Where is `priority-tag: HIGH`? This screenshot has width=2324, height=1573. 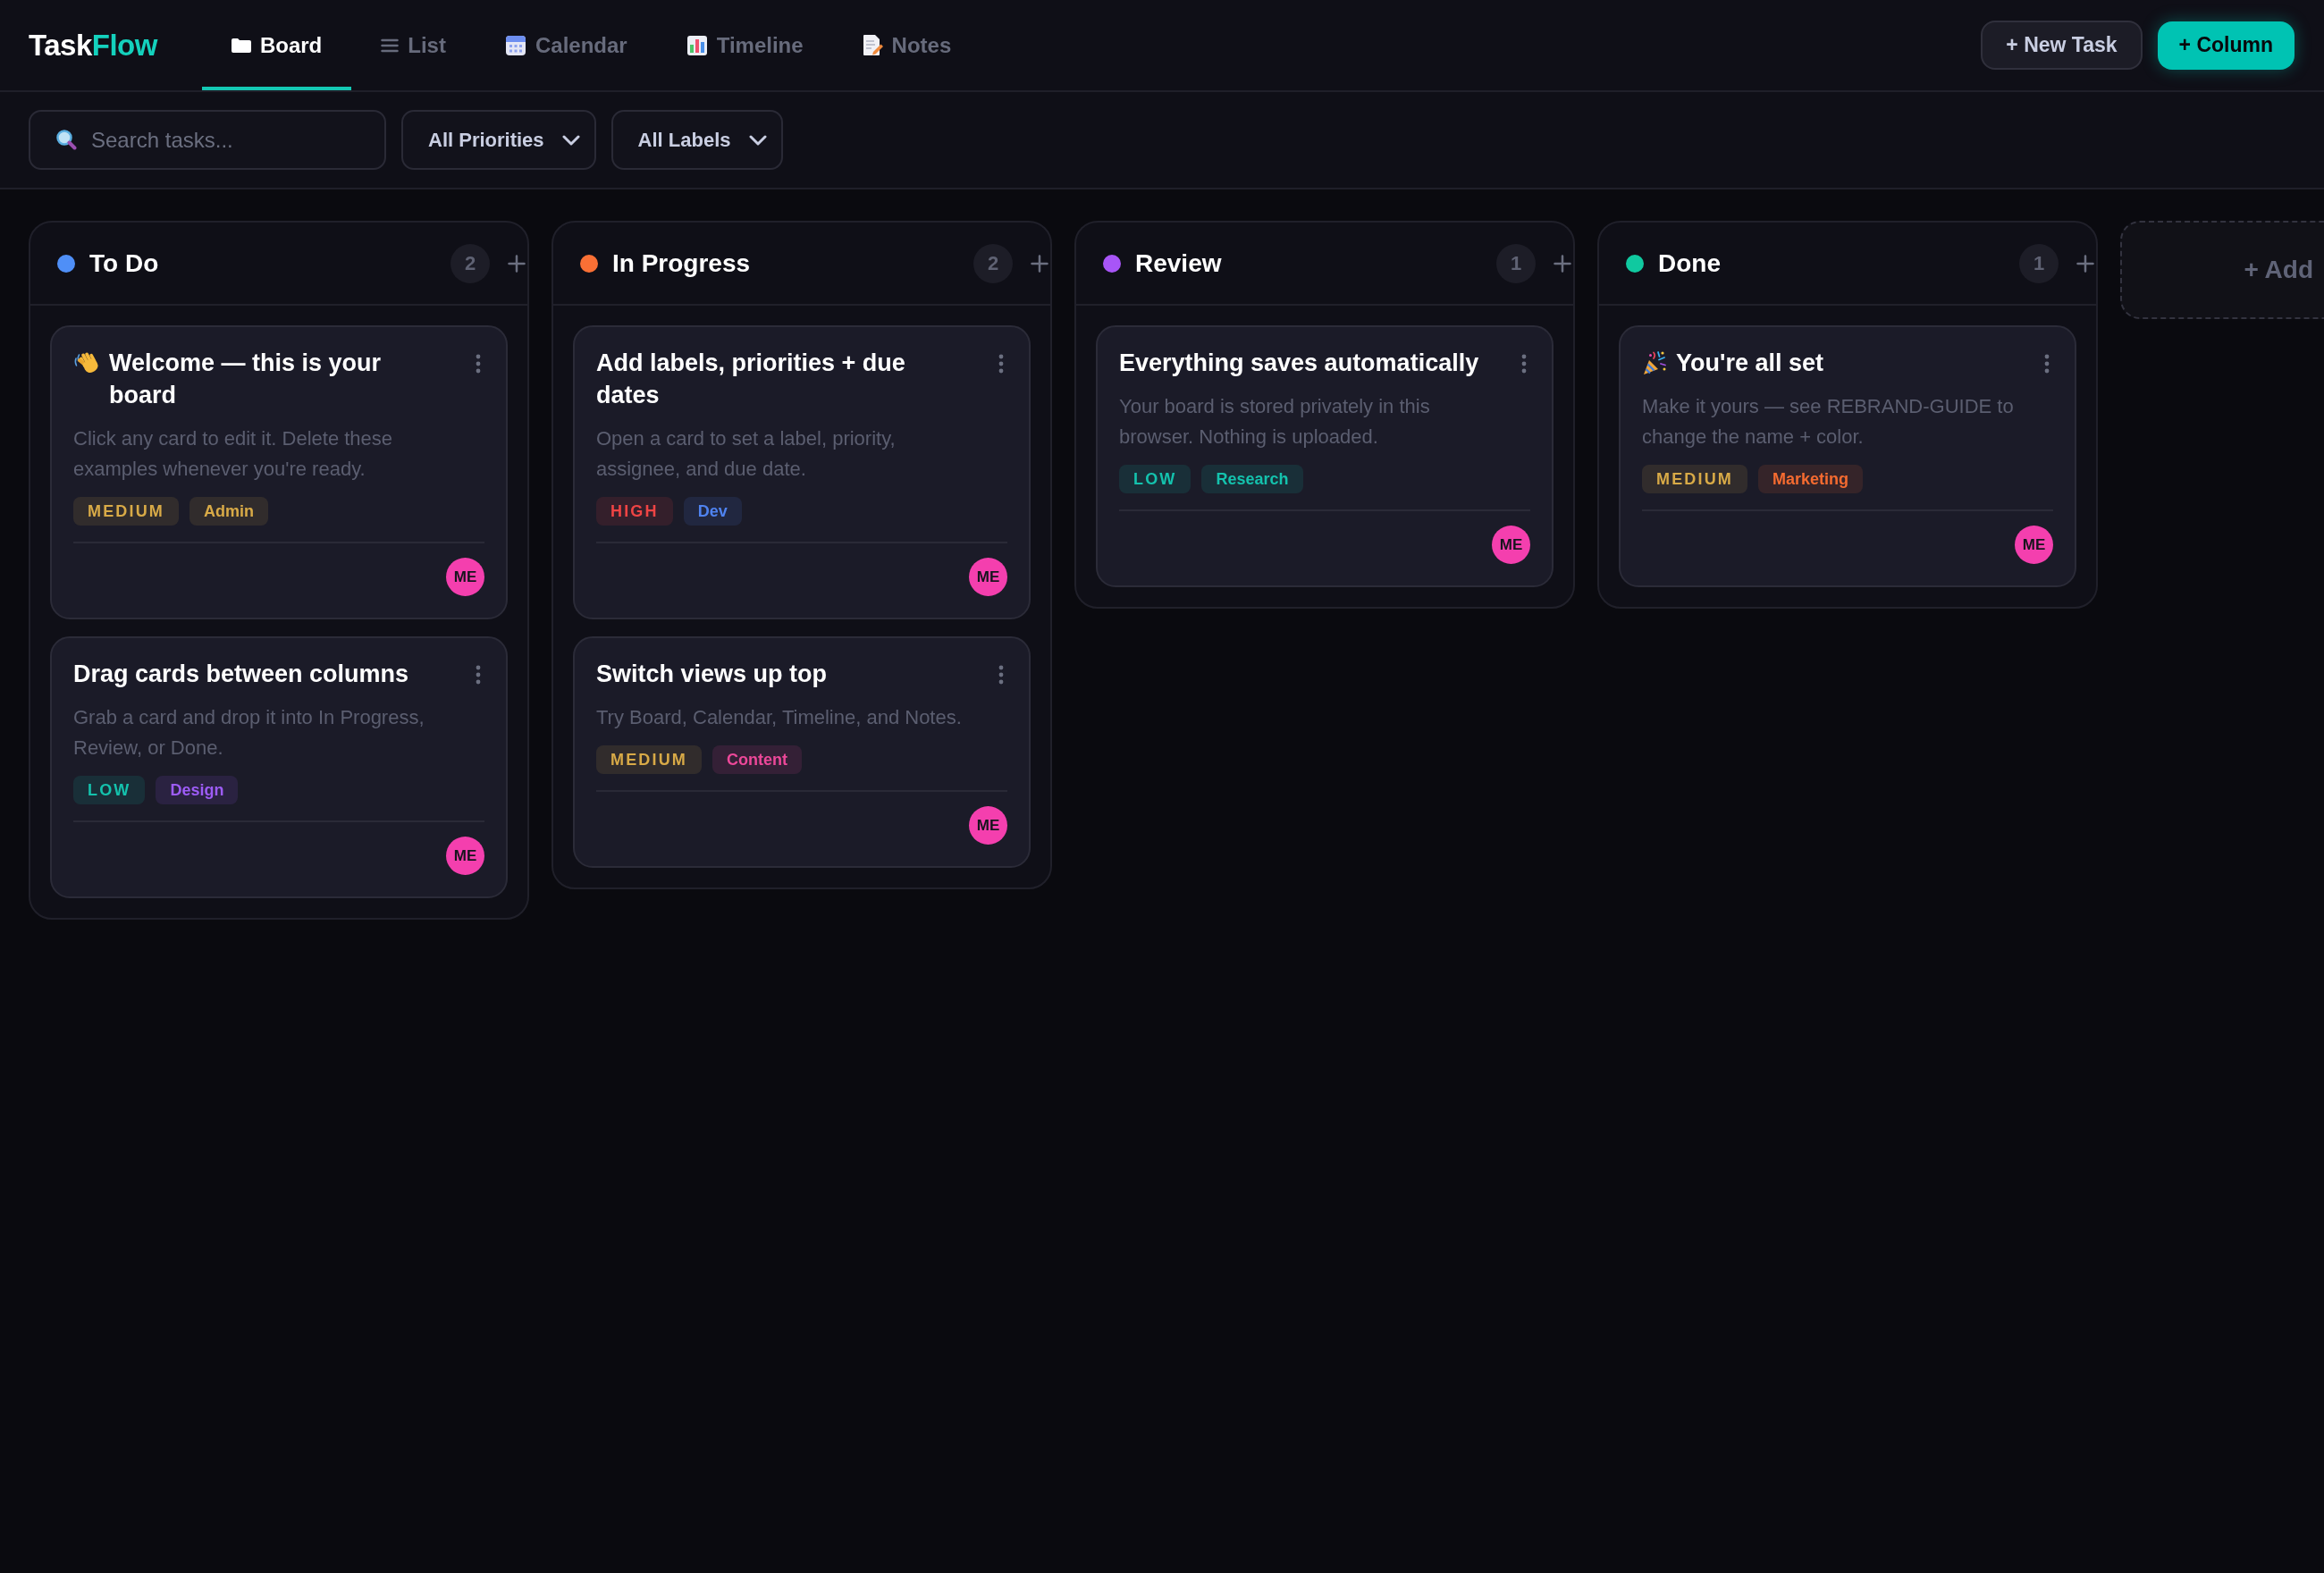
priority-tag: HIGH is located at coordinates (634, 512).